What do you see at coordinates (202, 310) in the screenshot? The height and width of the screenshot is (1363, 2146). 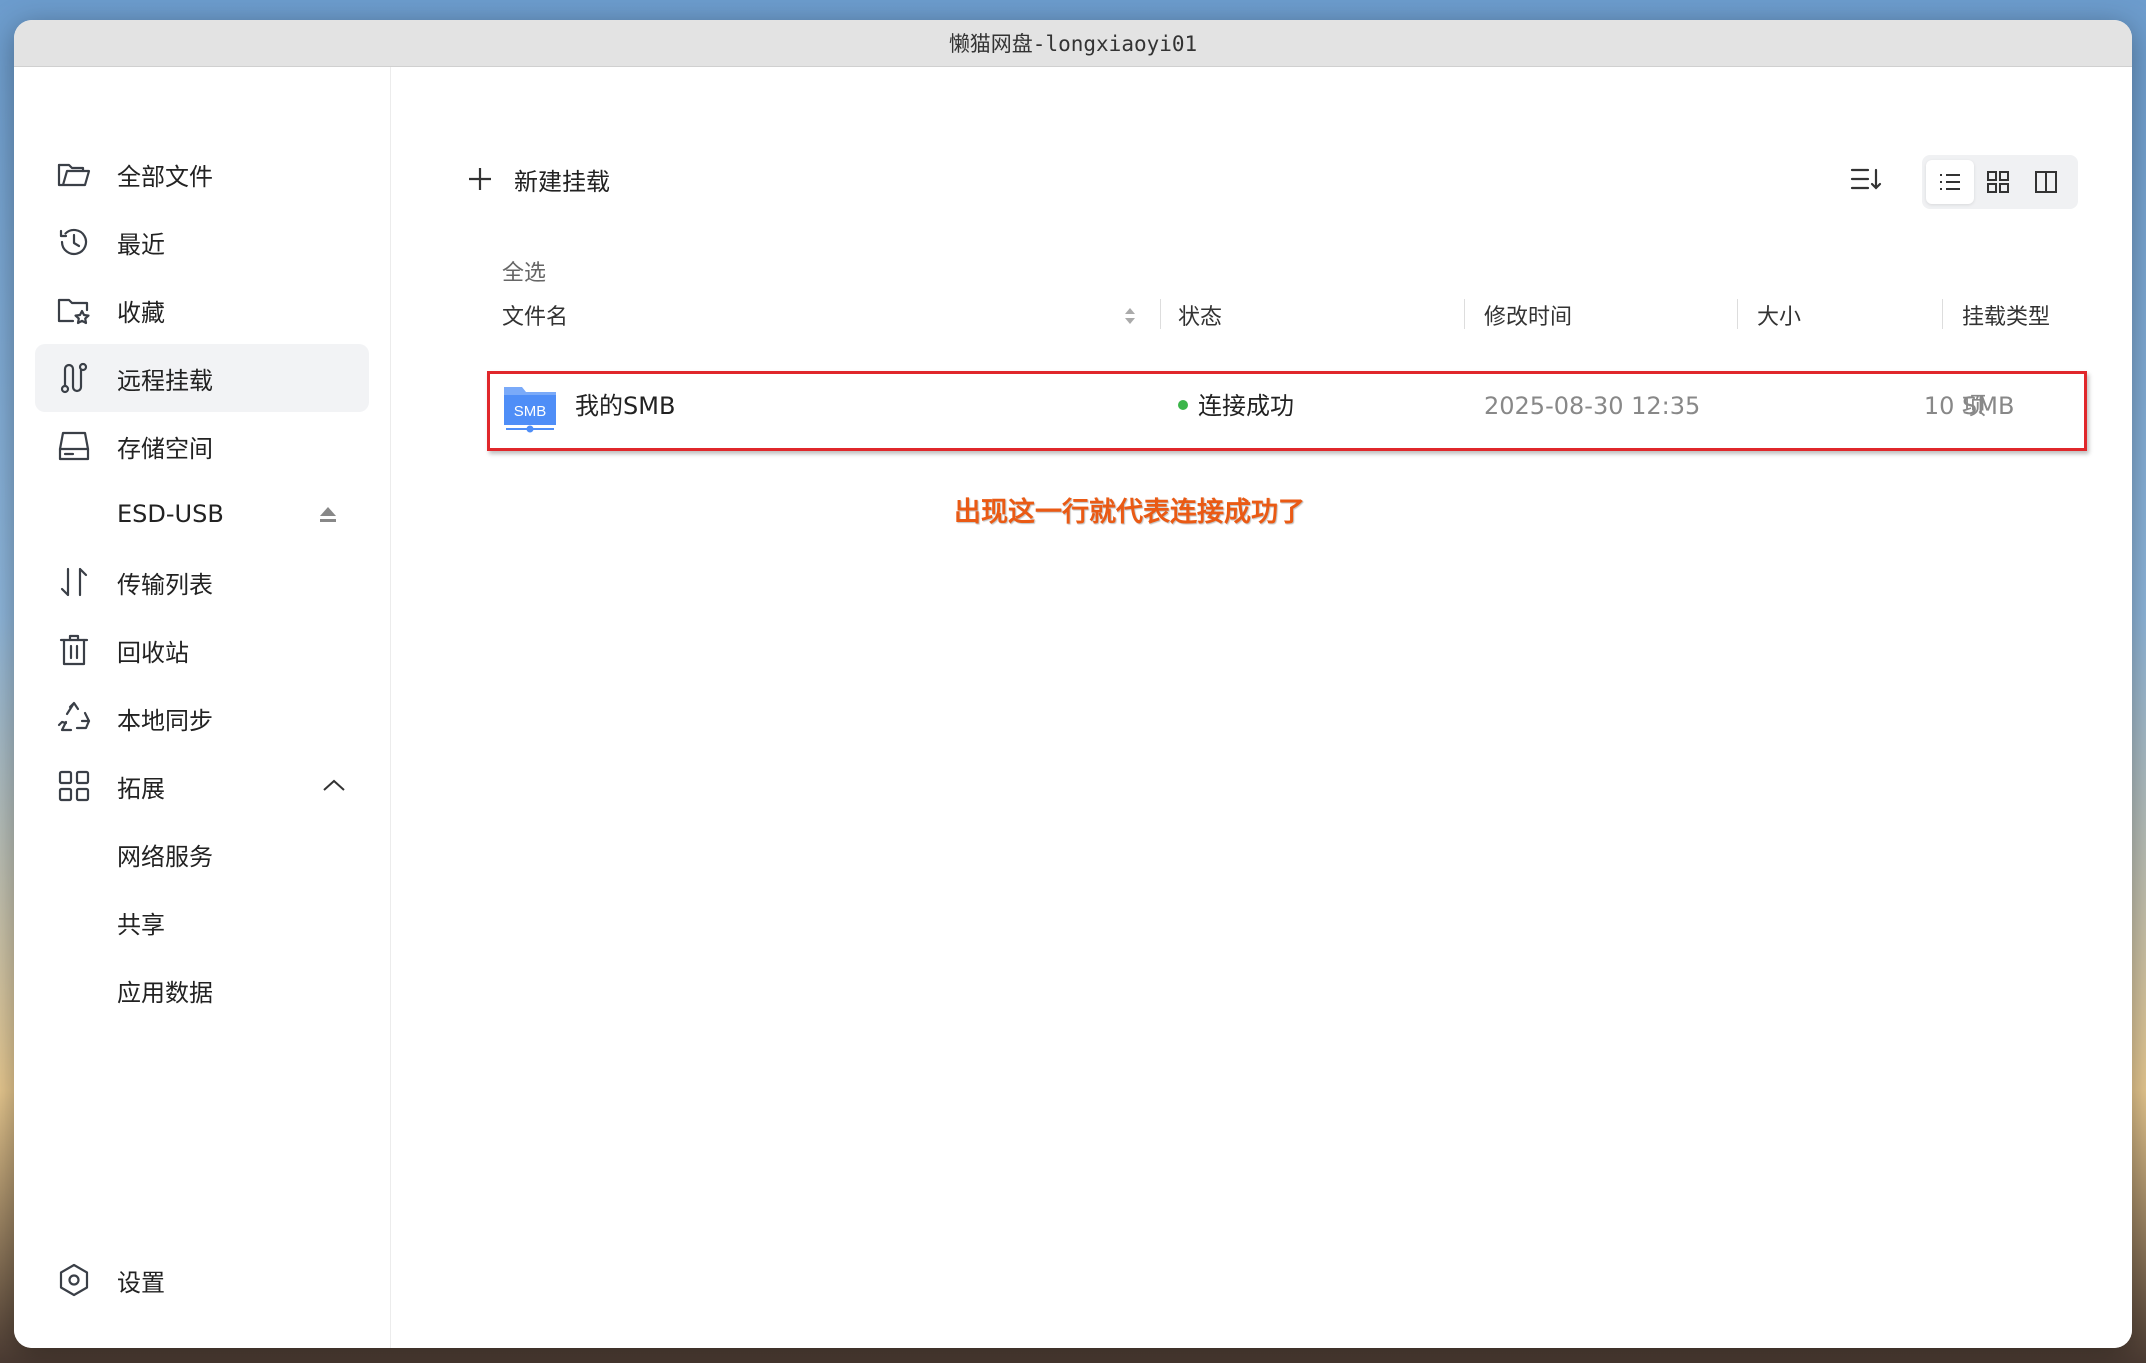 I see `sidebar-item-favorites: 收藏` at bounding box center [202, 310].